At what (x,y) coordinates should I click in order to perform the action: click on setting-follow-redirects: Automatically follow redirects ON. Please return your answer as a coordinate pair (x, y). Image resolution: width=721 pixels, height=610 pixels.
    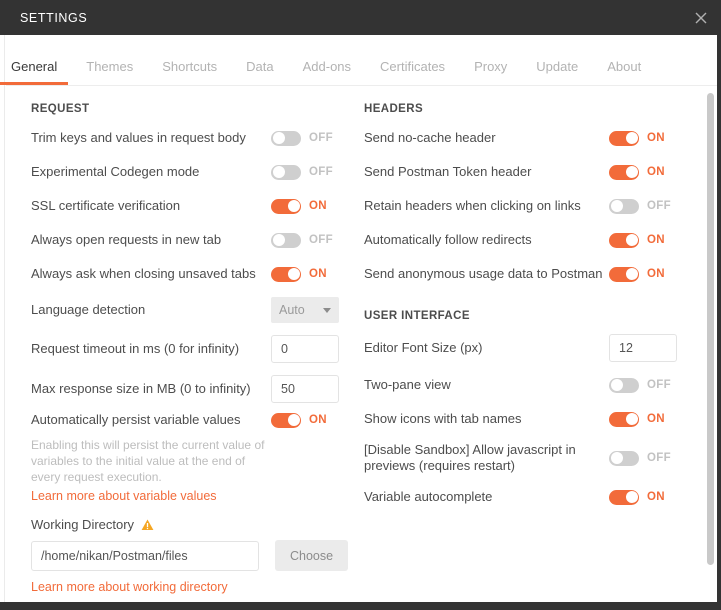
    Looking at the image, I should click on (532, 240).